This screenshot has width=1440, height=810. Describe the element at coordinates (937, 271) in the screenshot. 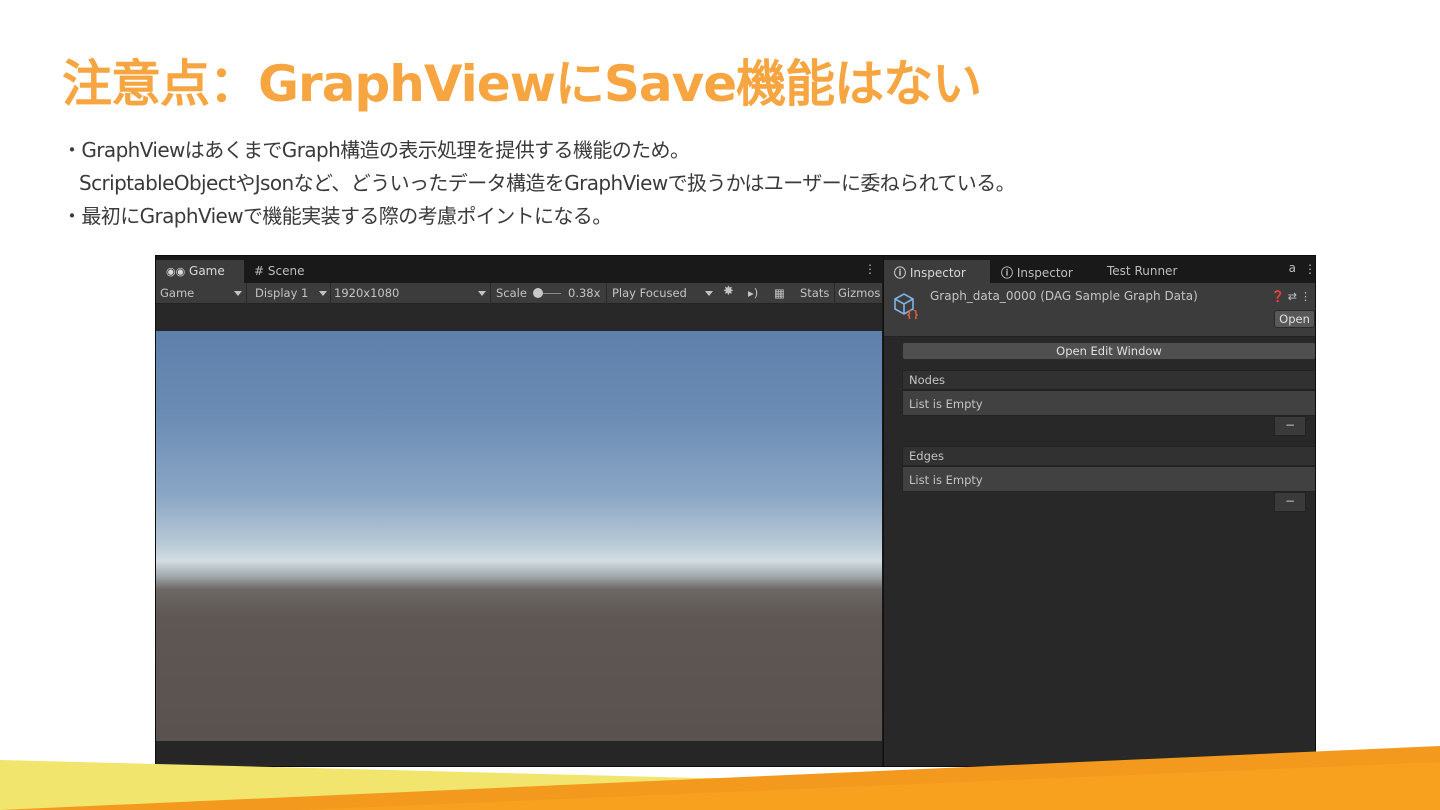

I see `tab-inspector: ⓘ Inspector` at that location.